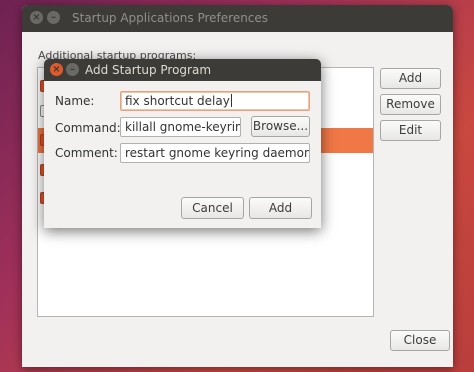  I want to click on name-field: fix shortcut delay, so click(215, 101).